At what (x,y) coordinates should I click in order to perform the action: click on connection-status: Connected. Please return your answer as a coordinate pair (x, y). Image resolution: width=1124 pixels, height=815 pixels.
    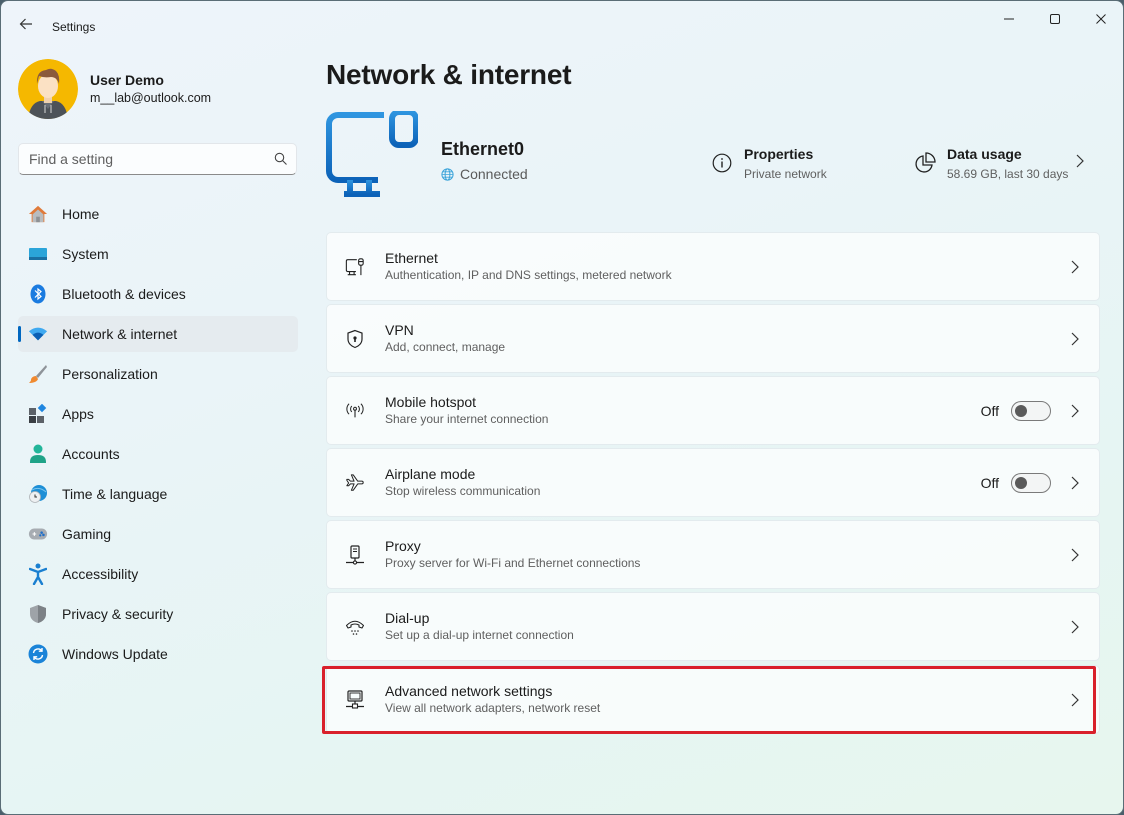
    Looking at the image, I should click on (484, 174).